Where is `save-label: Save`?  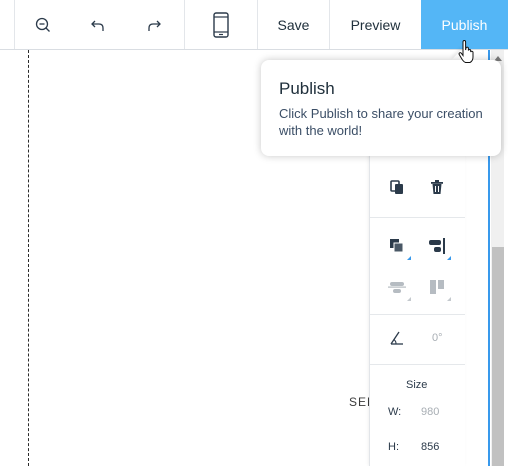 save-label: Save is located at coordinates (293, 24).